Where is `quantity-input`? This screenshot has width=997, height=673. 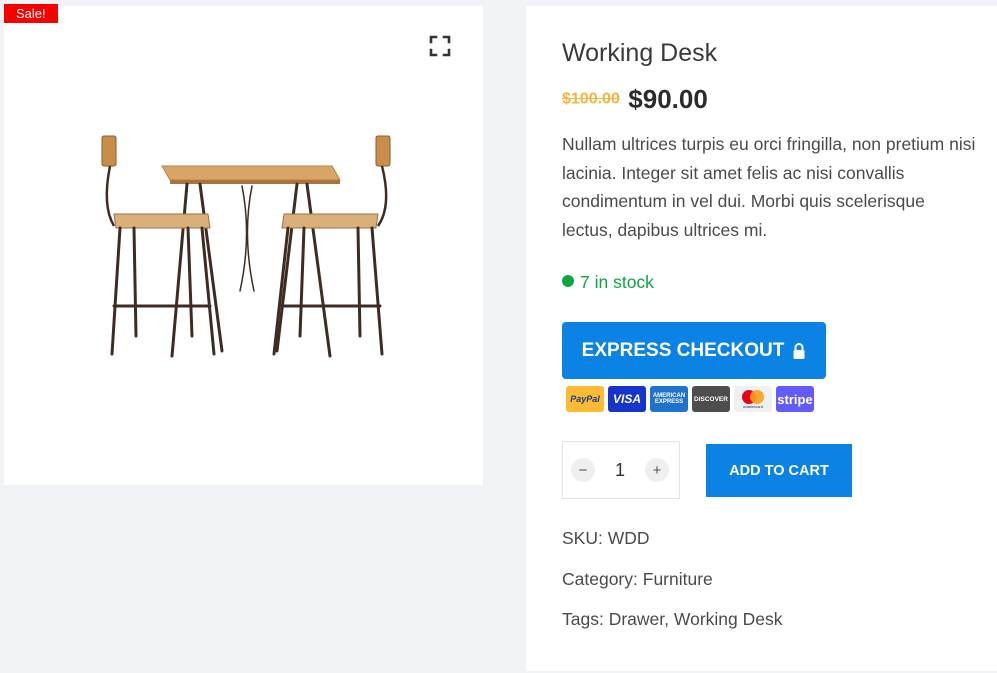
quantity-input is located at coordinates (620, 470).